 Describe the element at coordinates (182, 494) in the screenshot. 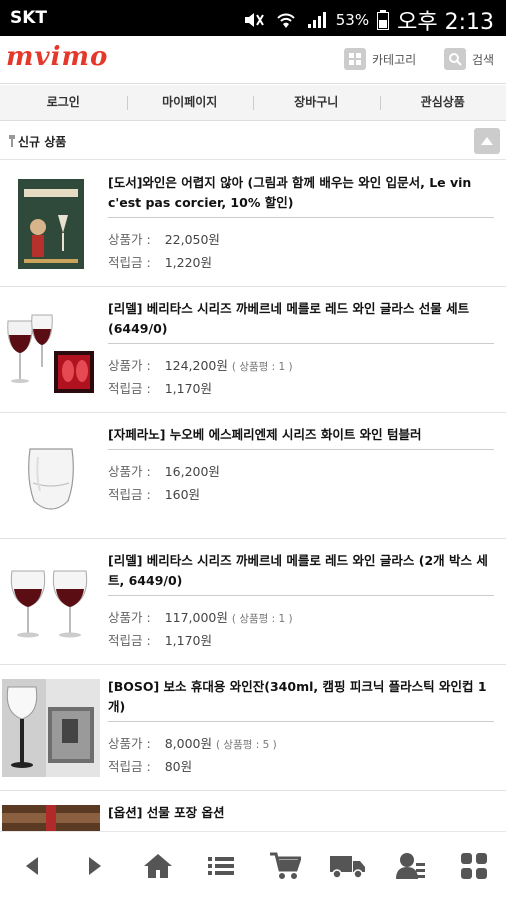

I see `points-value: 160원` at that location.